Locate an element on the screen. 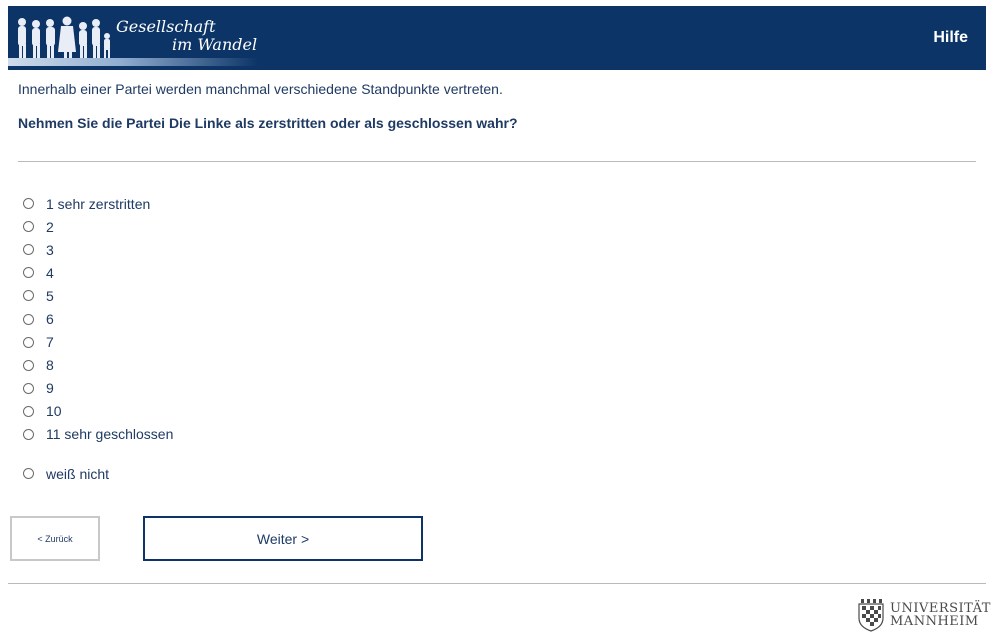  logo-line-1: Gesellschaft is located at coordinates (166, 26).